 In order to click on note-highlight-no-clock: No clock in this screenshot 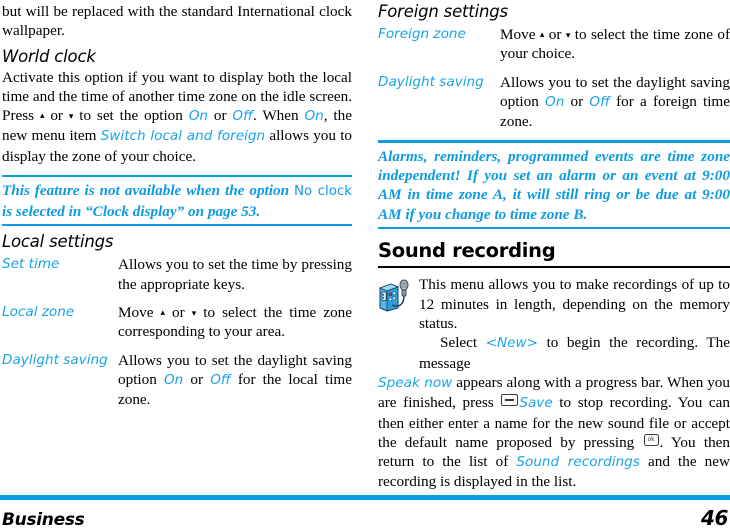, I will do `click(323, 192)`.